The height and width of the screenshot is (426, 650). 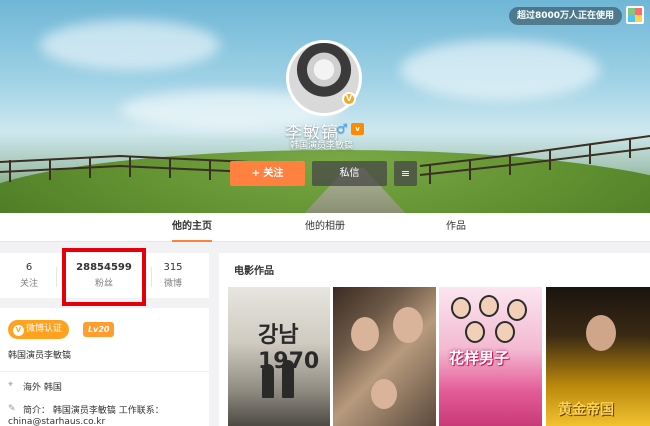 I want to click on following-label: 关注, so click(x=28, y=284).